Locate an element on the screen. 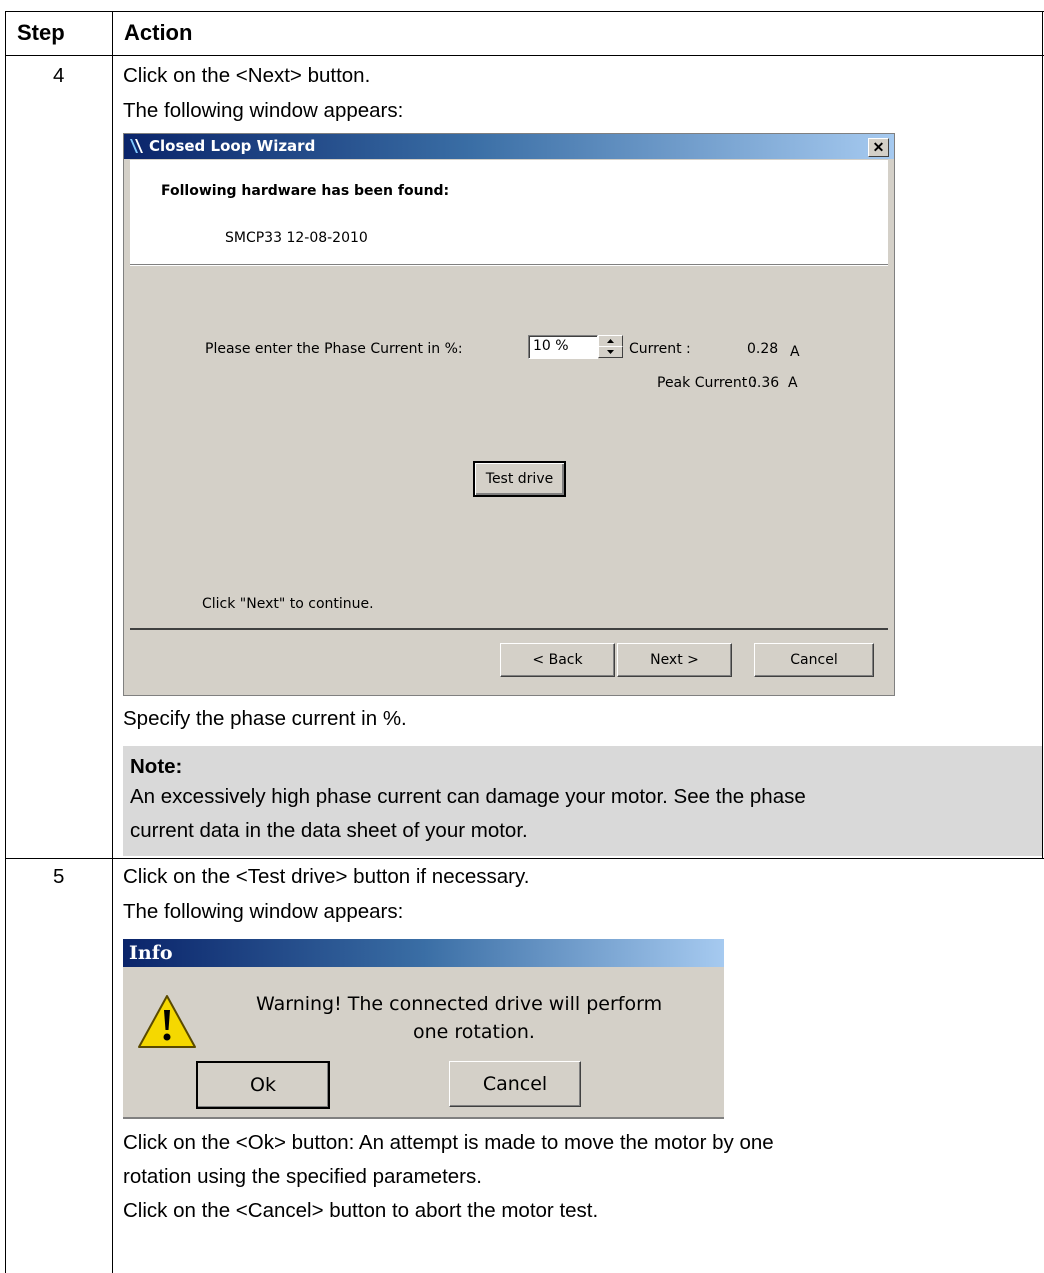 The width and height of the screenshot is (1044, 1273). note-label: Note: is located at coordinates (156, 766).